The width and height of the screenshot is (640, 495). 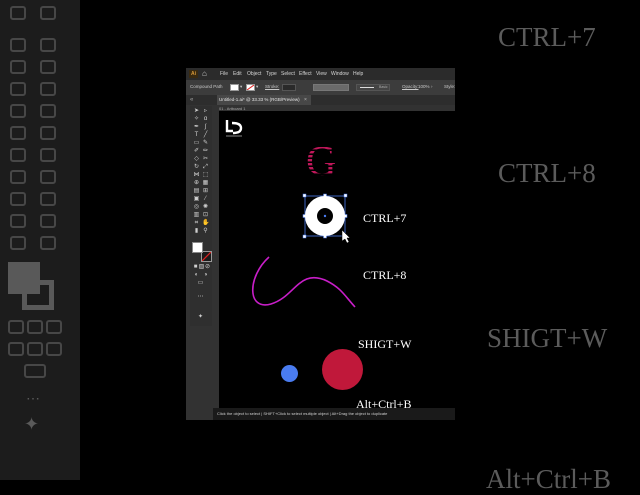 What do you see at coordinates (196, 175) in the screenshot?
I see `width-tool-icon: ⋈` at bounding box center [196, 175].